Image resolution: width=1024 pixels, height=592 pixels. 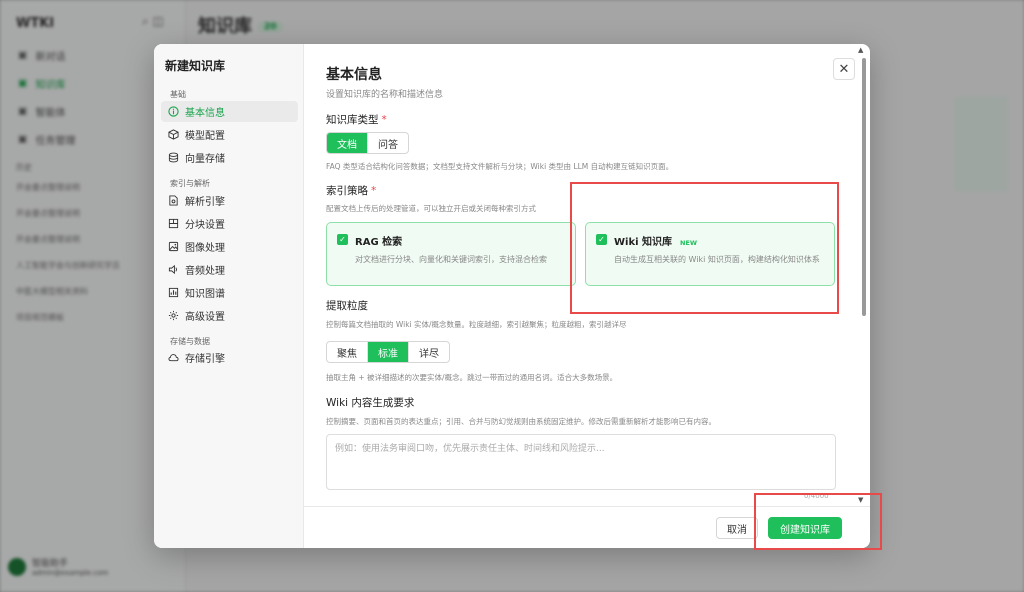 What do you see at coordinates (229, 111) in the screenshot?
I see `nav-item-basic-info: 基本信息` at bounding box center [229, 111].